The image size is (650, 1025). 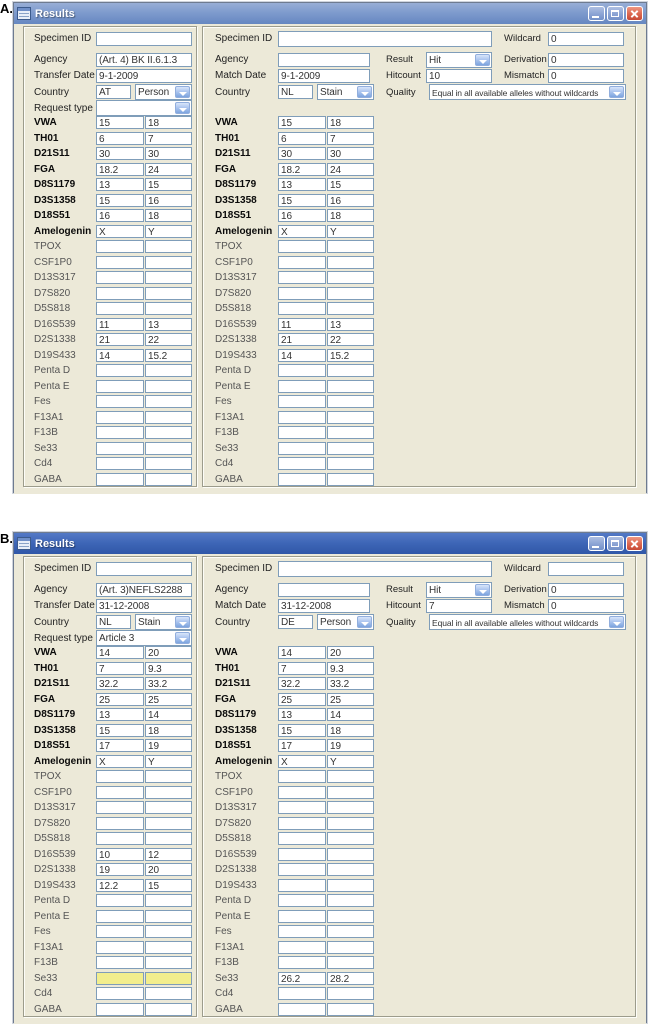 I want to click on derivation-field: 0, so click(x=586, y=590).